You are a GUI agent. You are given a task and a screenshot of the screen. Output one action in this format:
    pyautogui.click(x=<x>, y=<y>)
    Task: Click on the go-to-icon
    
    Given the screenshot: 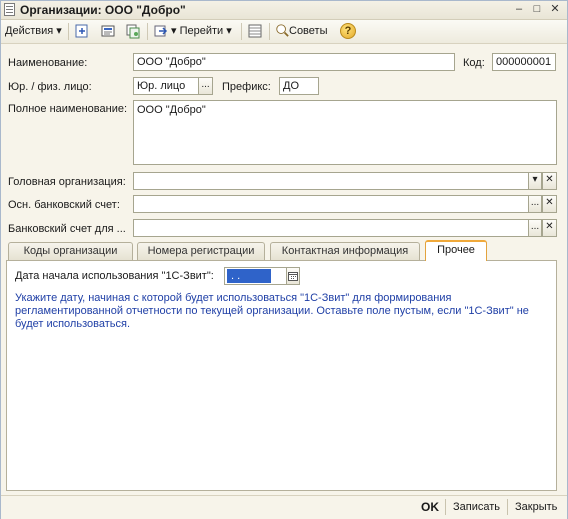 What is the action you would take?
    pyautogui.click(x=161, y=31)
    